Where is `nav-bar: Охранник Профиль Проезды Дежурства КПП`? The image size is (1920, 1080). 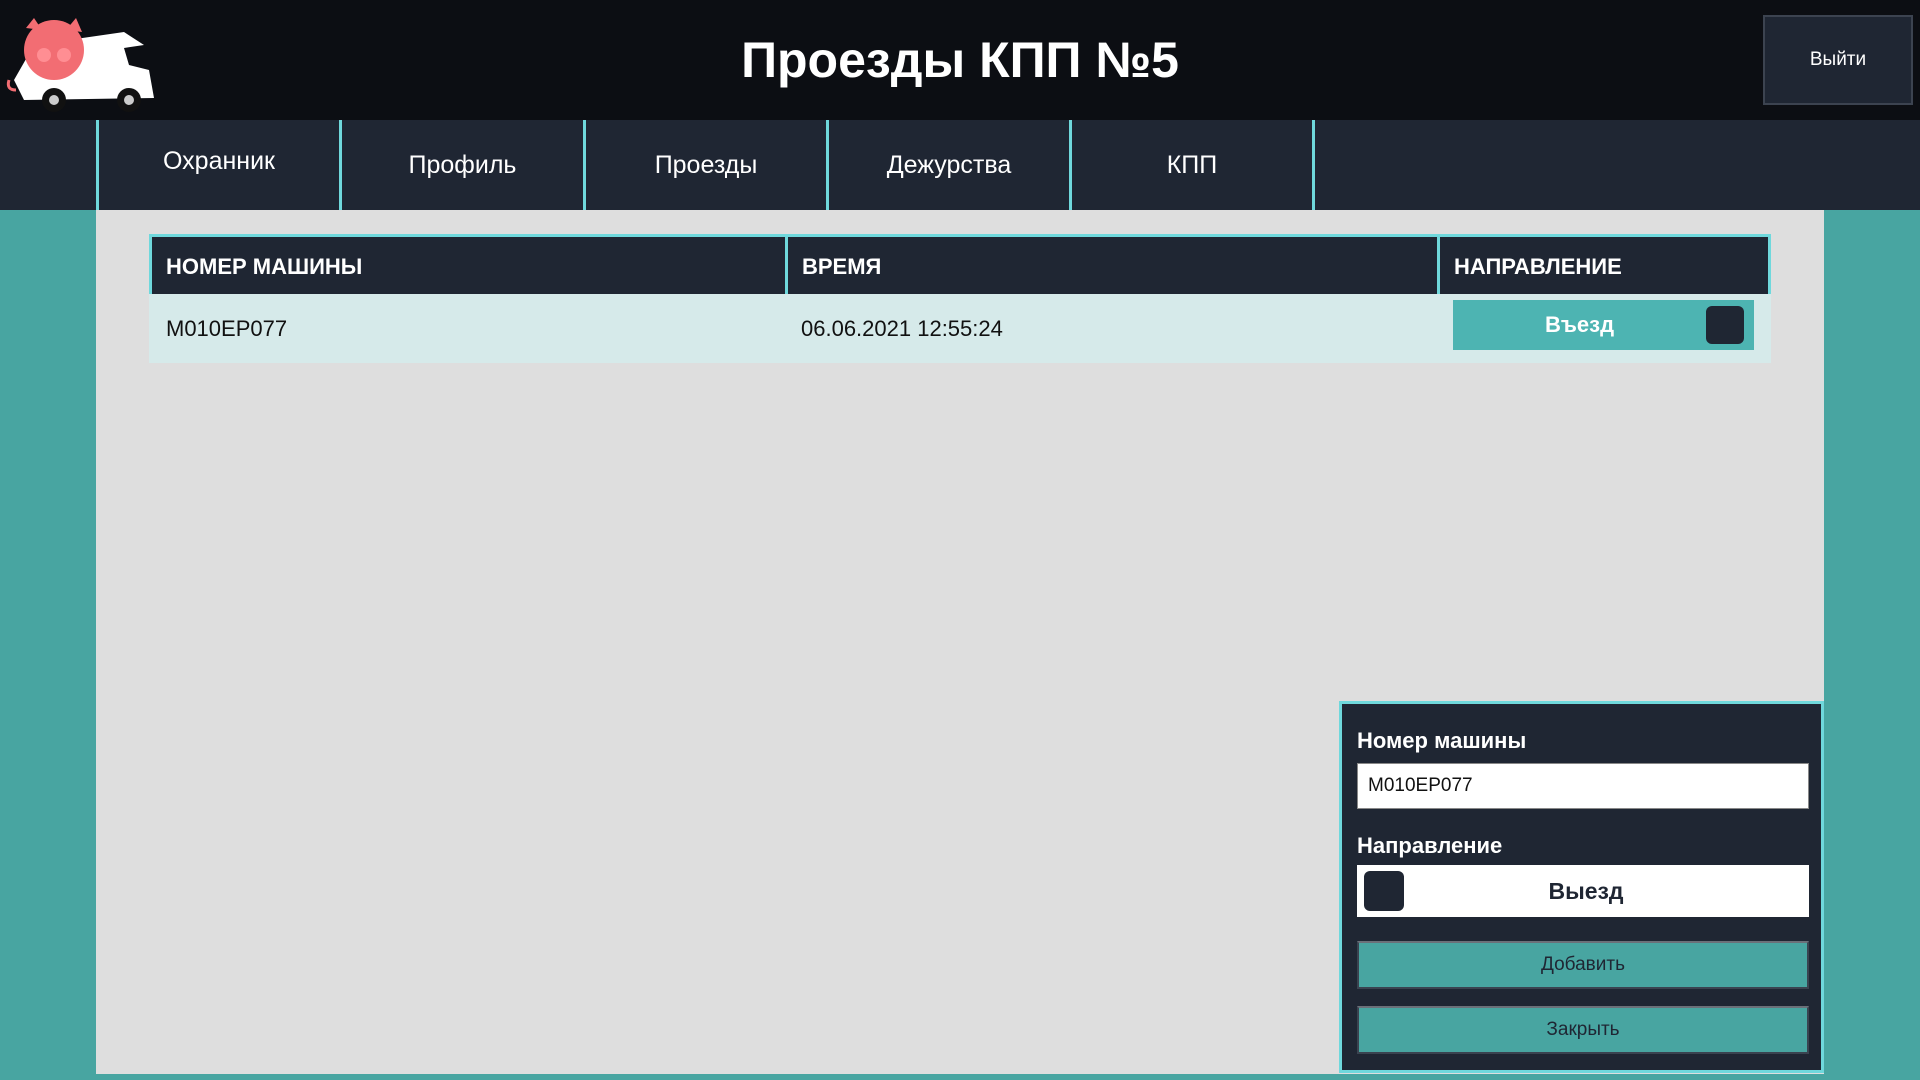 nav-bar: Охранник Профиль Проезды Дежурства КПП is located at coordinates (960, 165).